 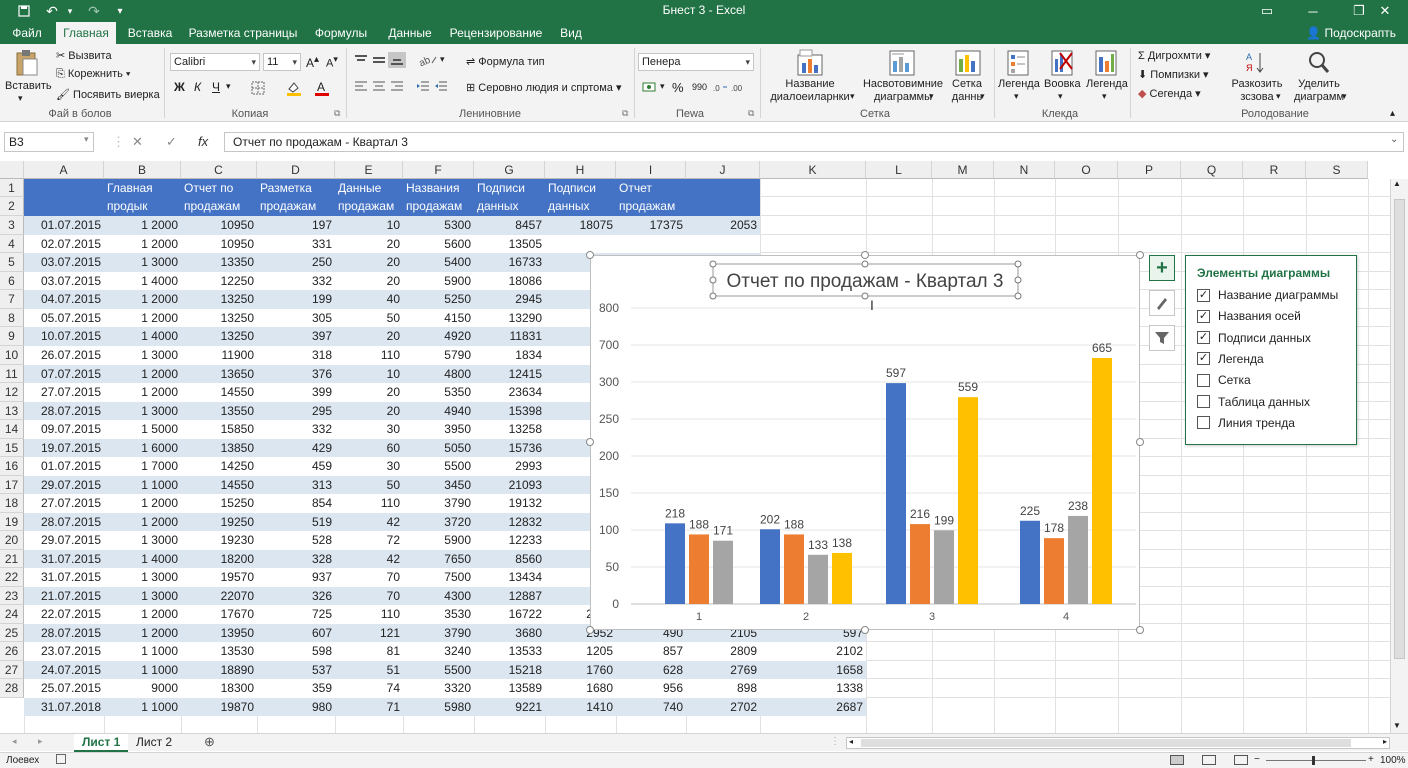 I want to click on data-label: 138, so click(x=842, y=543).